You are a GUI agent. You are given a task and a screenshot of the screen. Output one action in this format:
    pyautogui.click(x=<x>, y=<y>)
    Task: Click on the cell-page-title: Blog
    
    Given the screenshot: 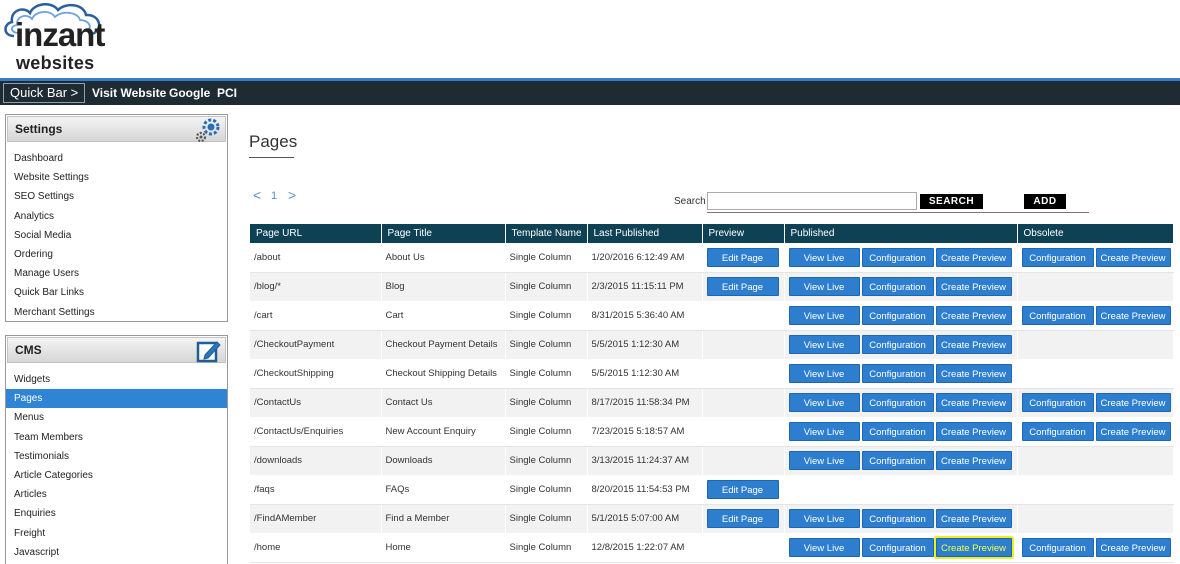 What is the action you would take?
    pyautogui.click(x=443, y=287)
    